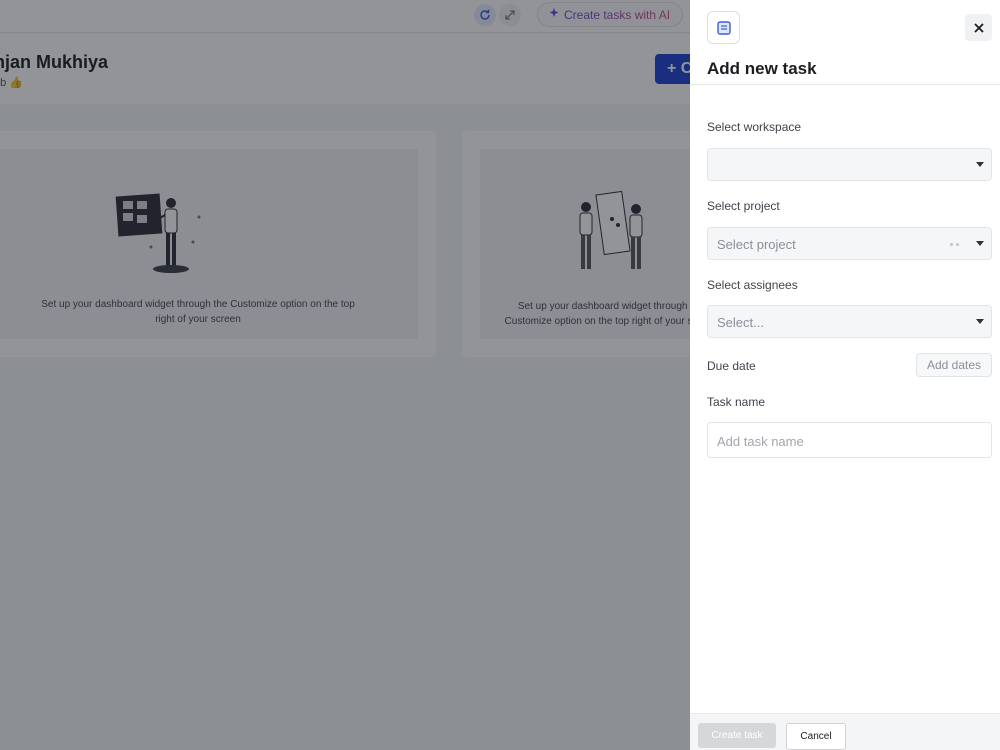  Describe the element at coordinates (849, 243) in the screenshot. I see `project-select: Select project` at that location.